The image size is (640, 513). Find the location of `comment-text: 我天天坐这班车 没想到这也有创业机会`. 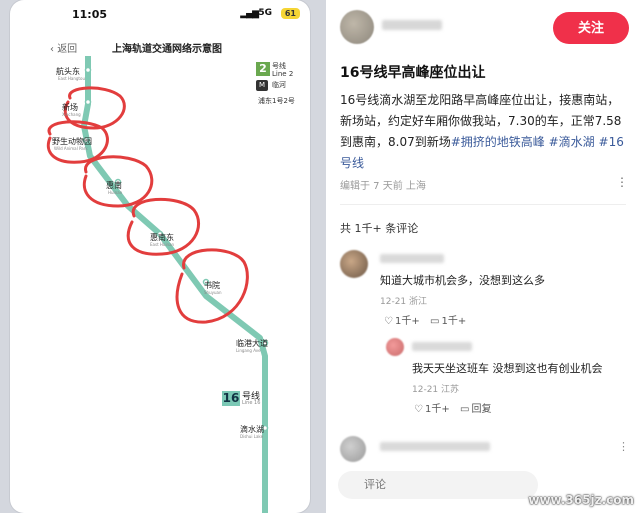

comment-text: 我天天坐这班车 没想到这也有创业机会 is located at coordinates (507, 368).